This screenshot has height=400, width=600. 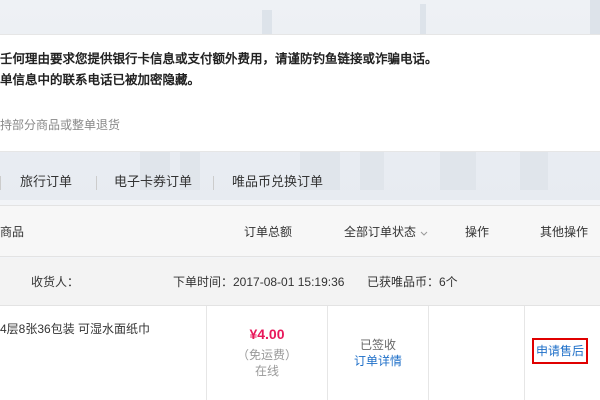 I want to click on order-status-filter: 全部订单状态, so click(x=386, y=232).